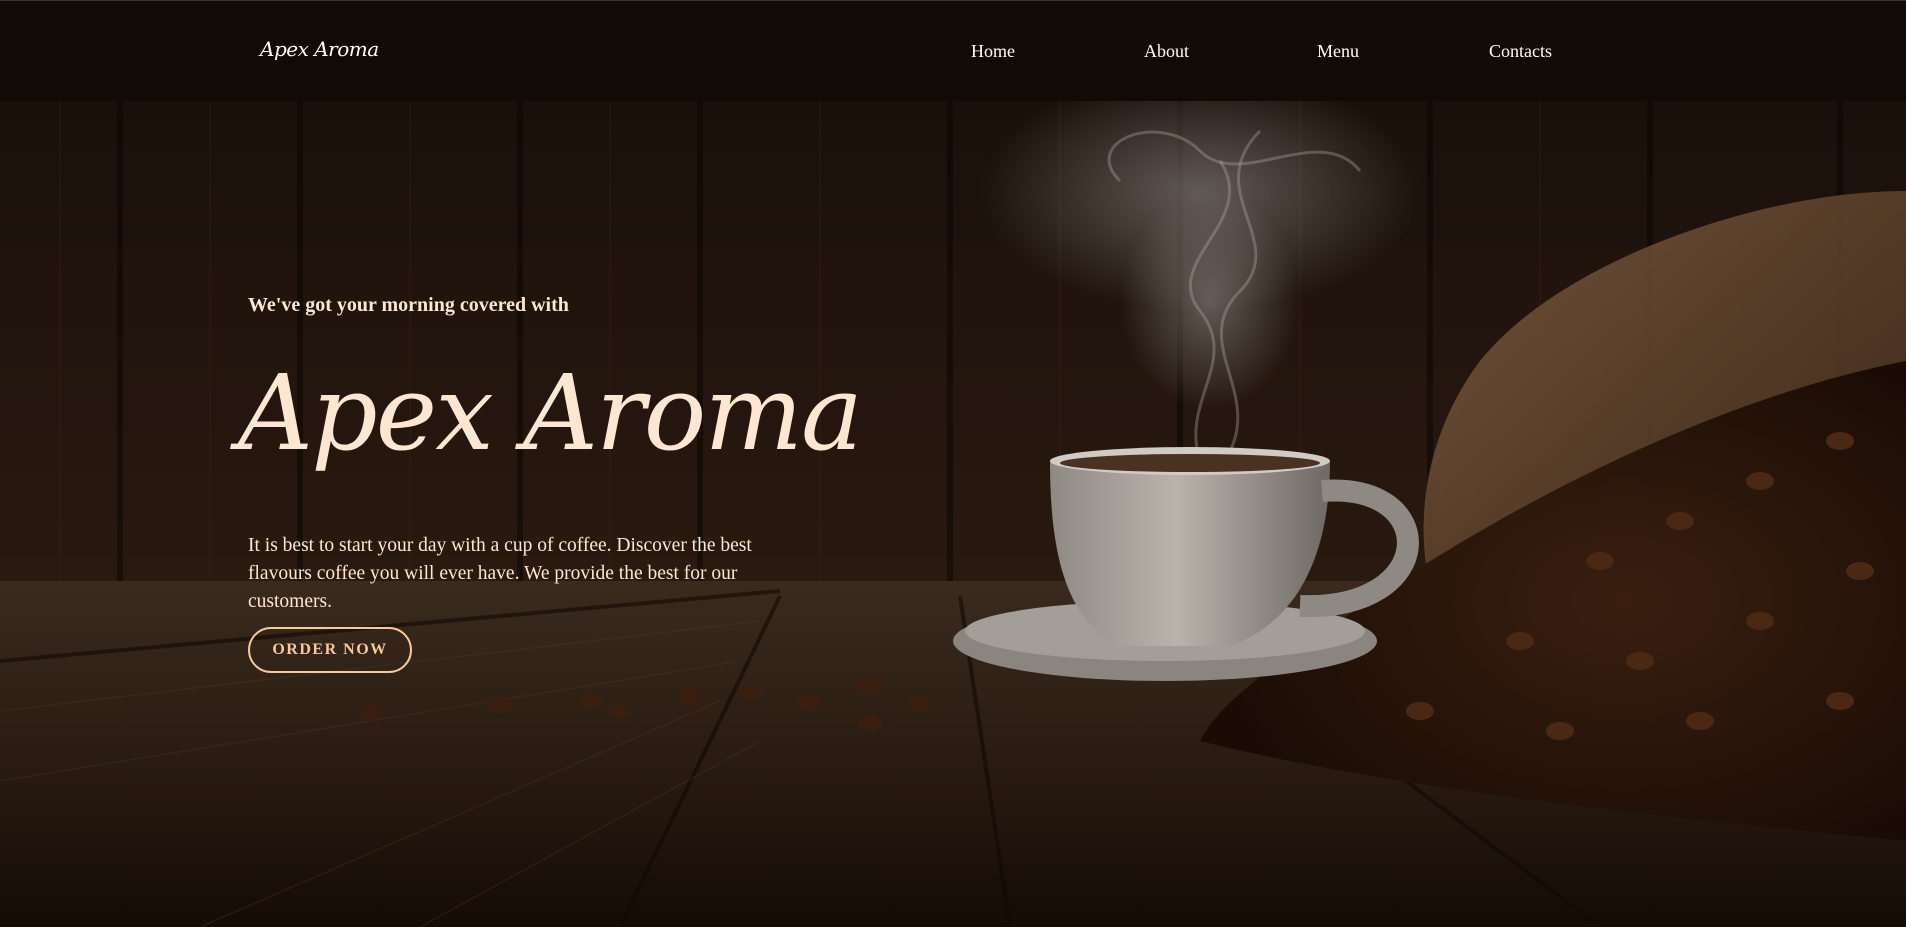 The height and width of the screenshot is (927, 1906). Describe the element at coordinates (330, 650) in the screenshot. I see `order-now-button: ORDER NOW` at that location.